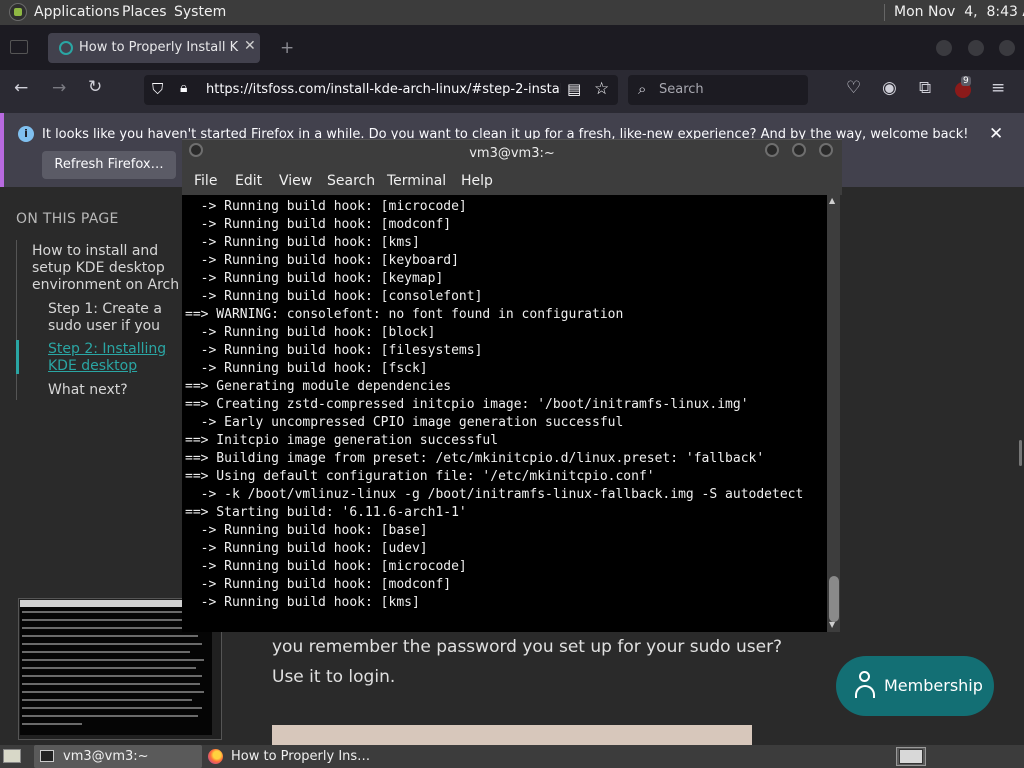  Describe the element at coordinates (416, 181) in the screenshot. I see `terminal-menu-terminal: Terminal` at that location.